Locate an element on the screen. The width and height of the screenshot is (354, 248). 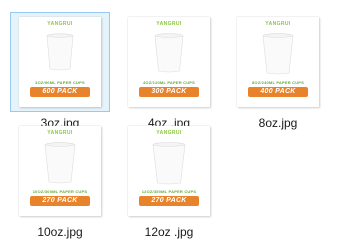
cup-size-label: 8OZ/240ML PAPER CUPS is located at coordinates (278, 82).